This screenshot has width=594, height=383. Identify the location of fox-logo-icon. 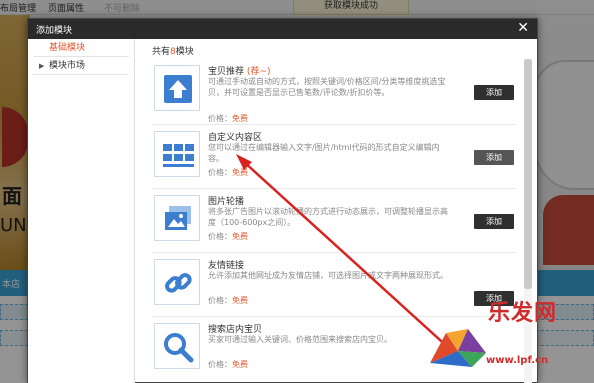
(458, 348).